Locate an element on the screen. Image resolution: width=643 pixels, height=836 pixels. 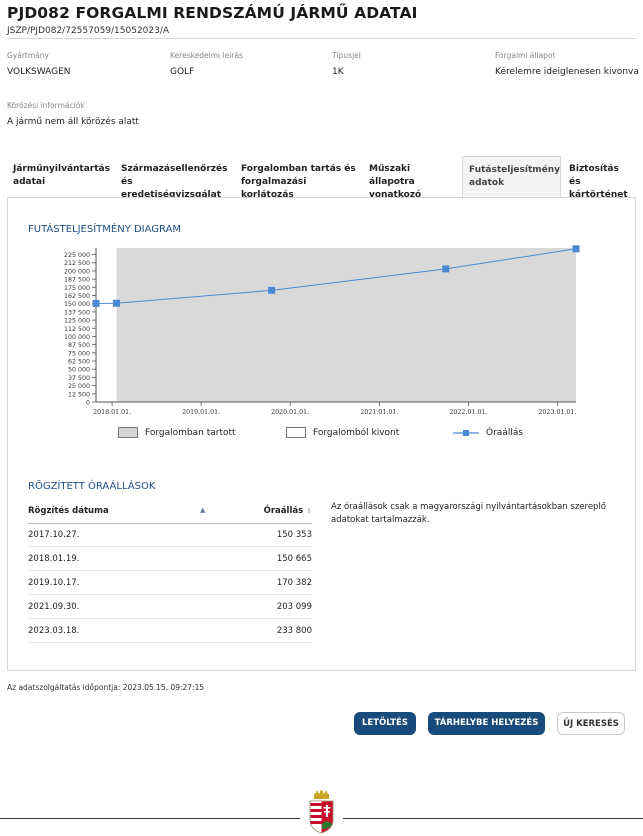
tab-label-line1: Forgalomban tartás és is located at coordinates (298, 169).